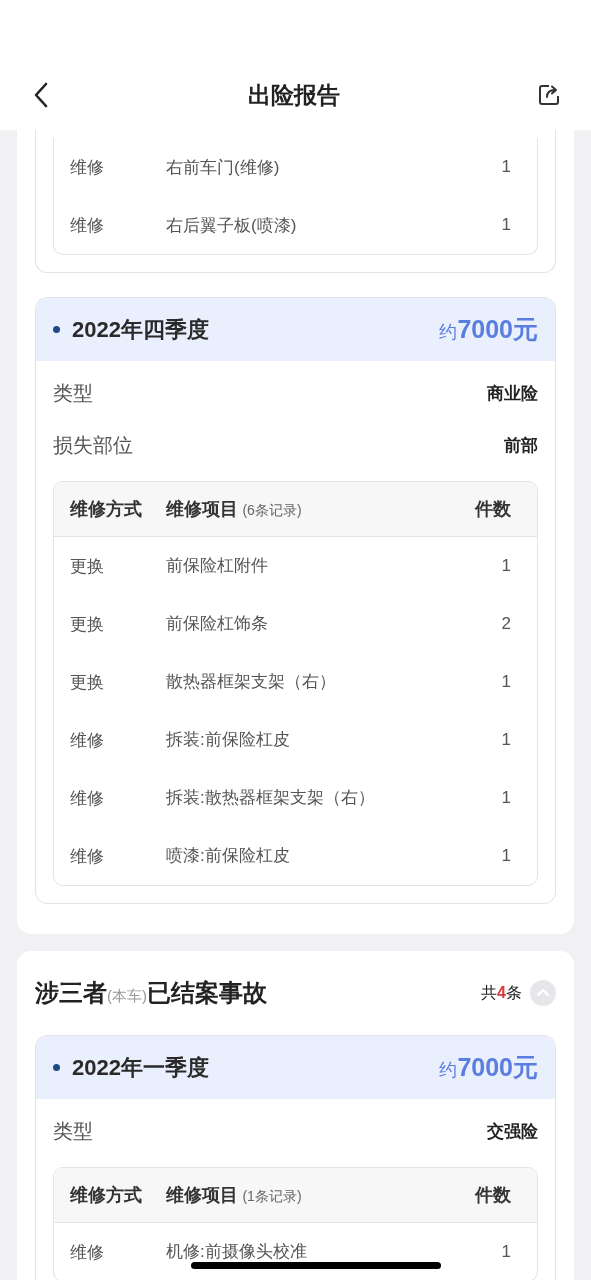 Image resolution: width=591 pixels, height=1280 pixels. I want to click on period: 2022年一季度, so click(140, 1067).